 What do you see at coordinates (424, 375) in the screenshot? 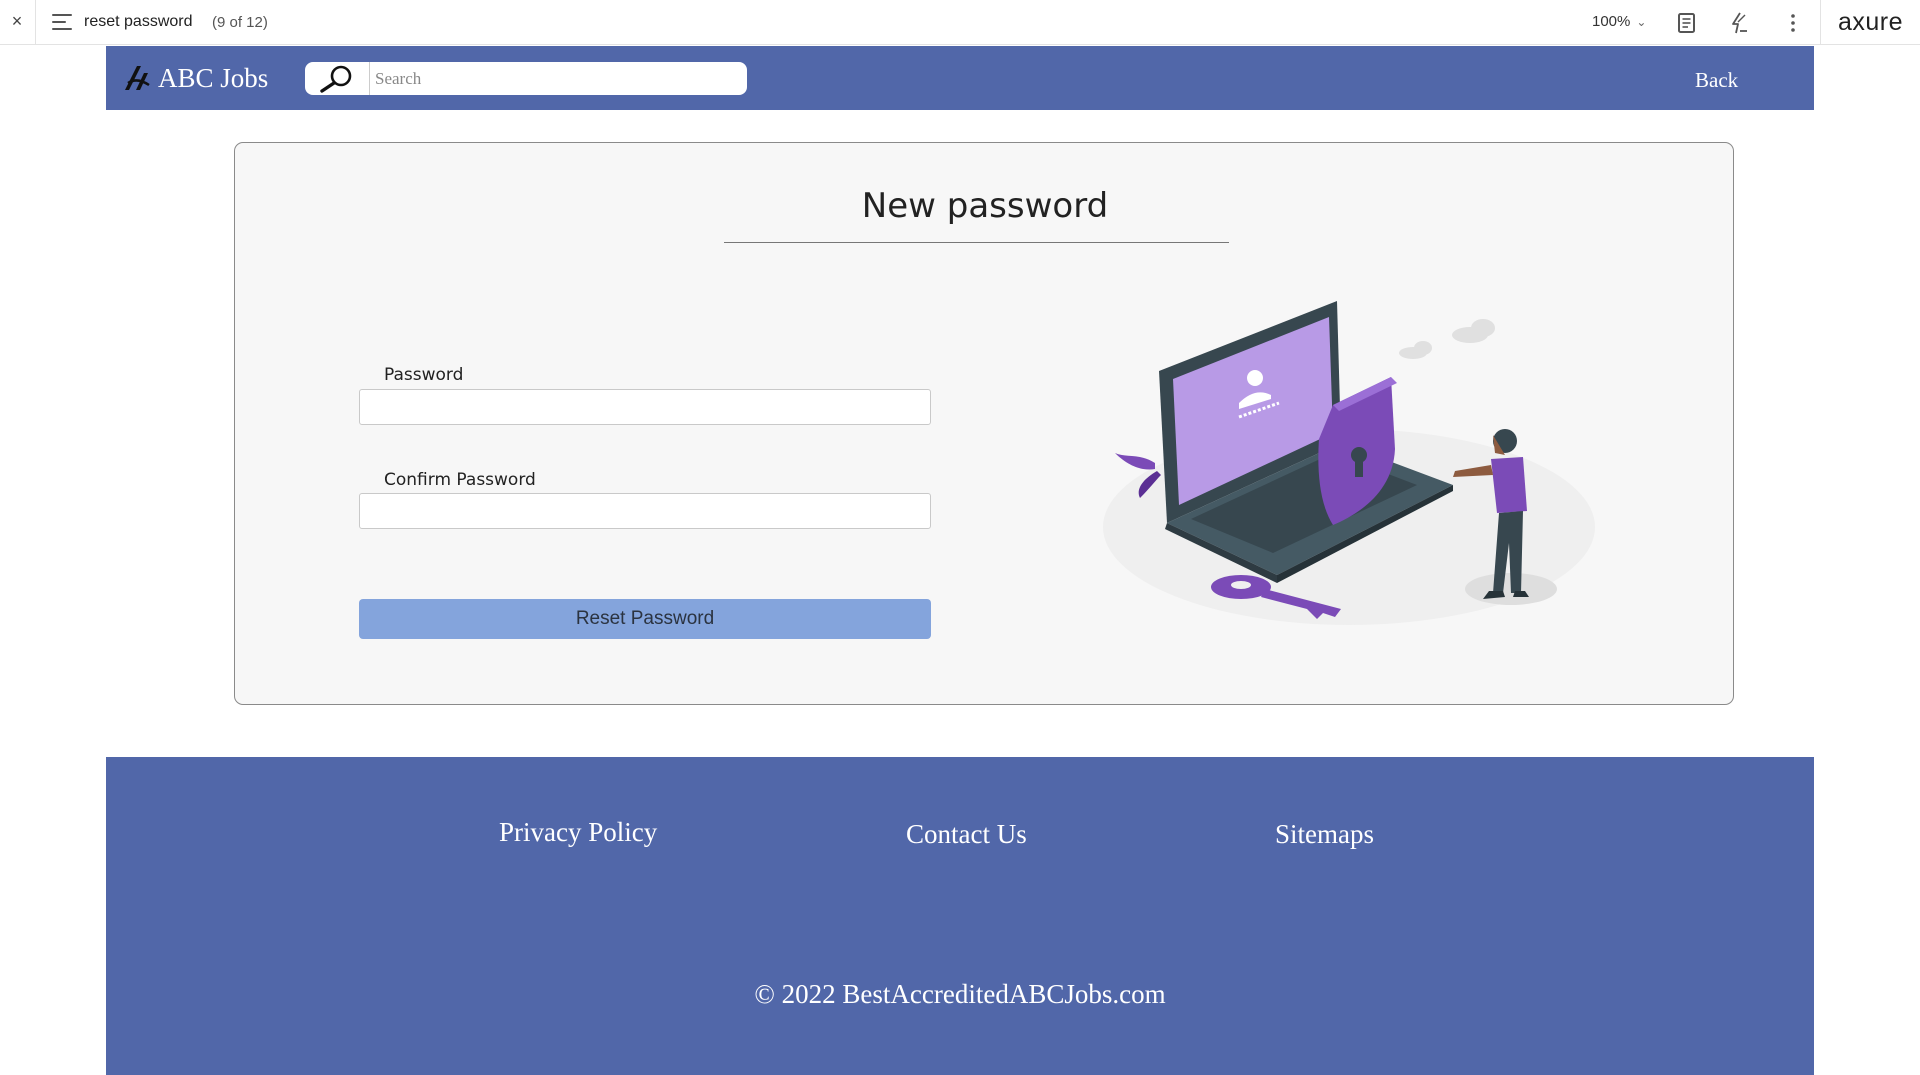
I see `password-label: Password` at bounding box center [424, 375].